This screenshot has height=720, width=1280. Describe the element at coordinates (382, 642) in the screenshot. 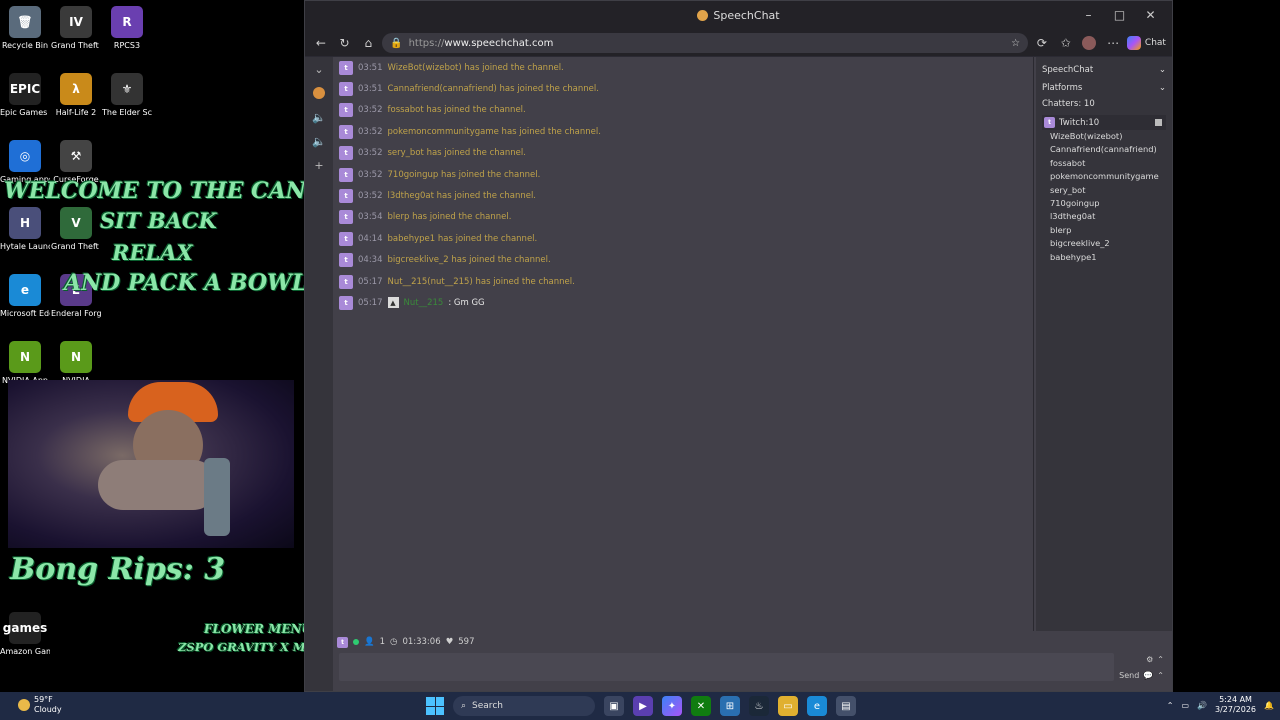

I see `viewer-count: 1` at that location.